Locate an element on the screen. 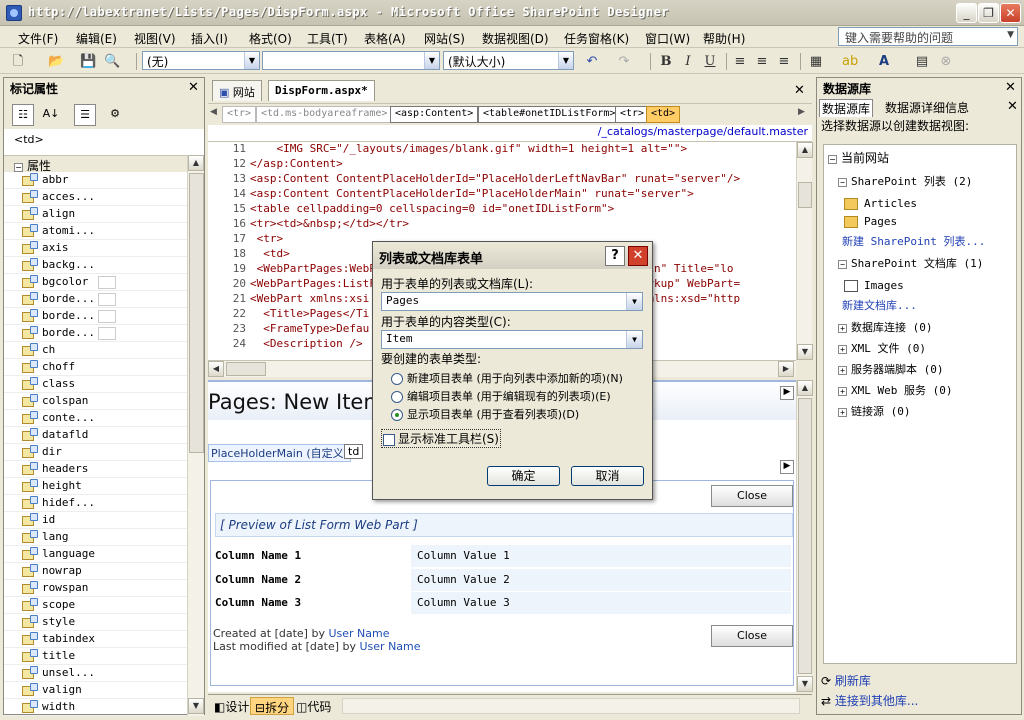  td-label: td is located at coordinates (354, 451).